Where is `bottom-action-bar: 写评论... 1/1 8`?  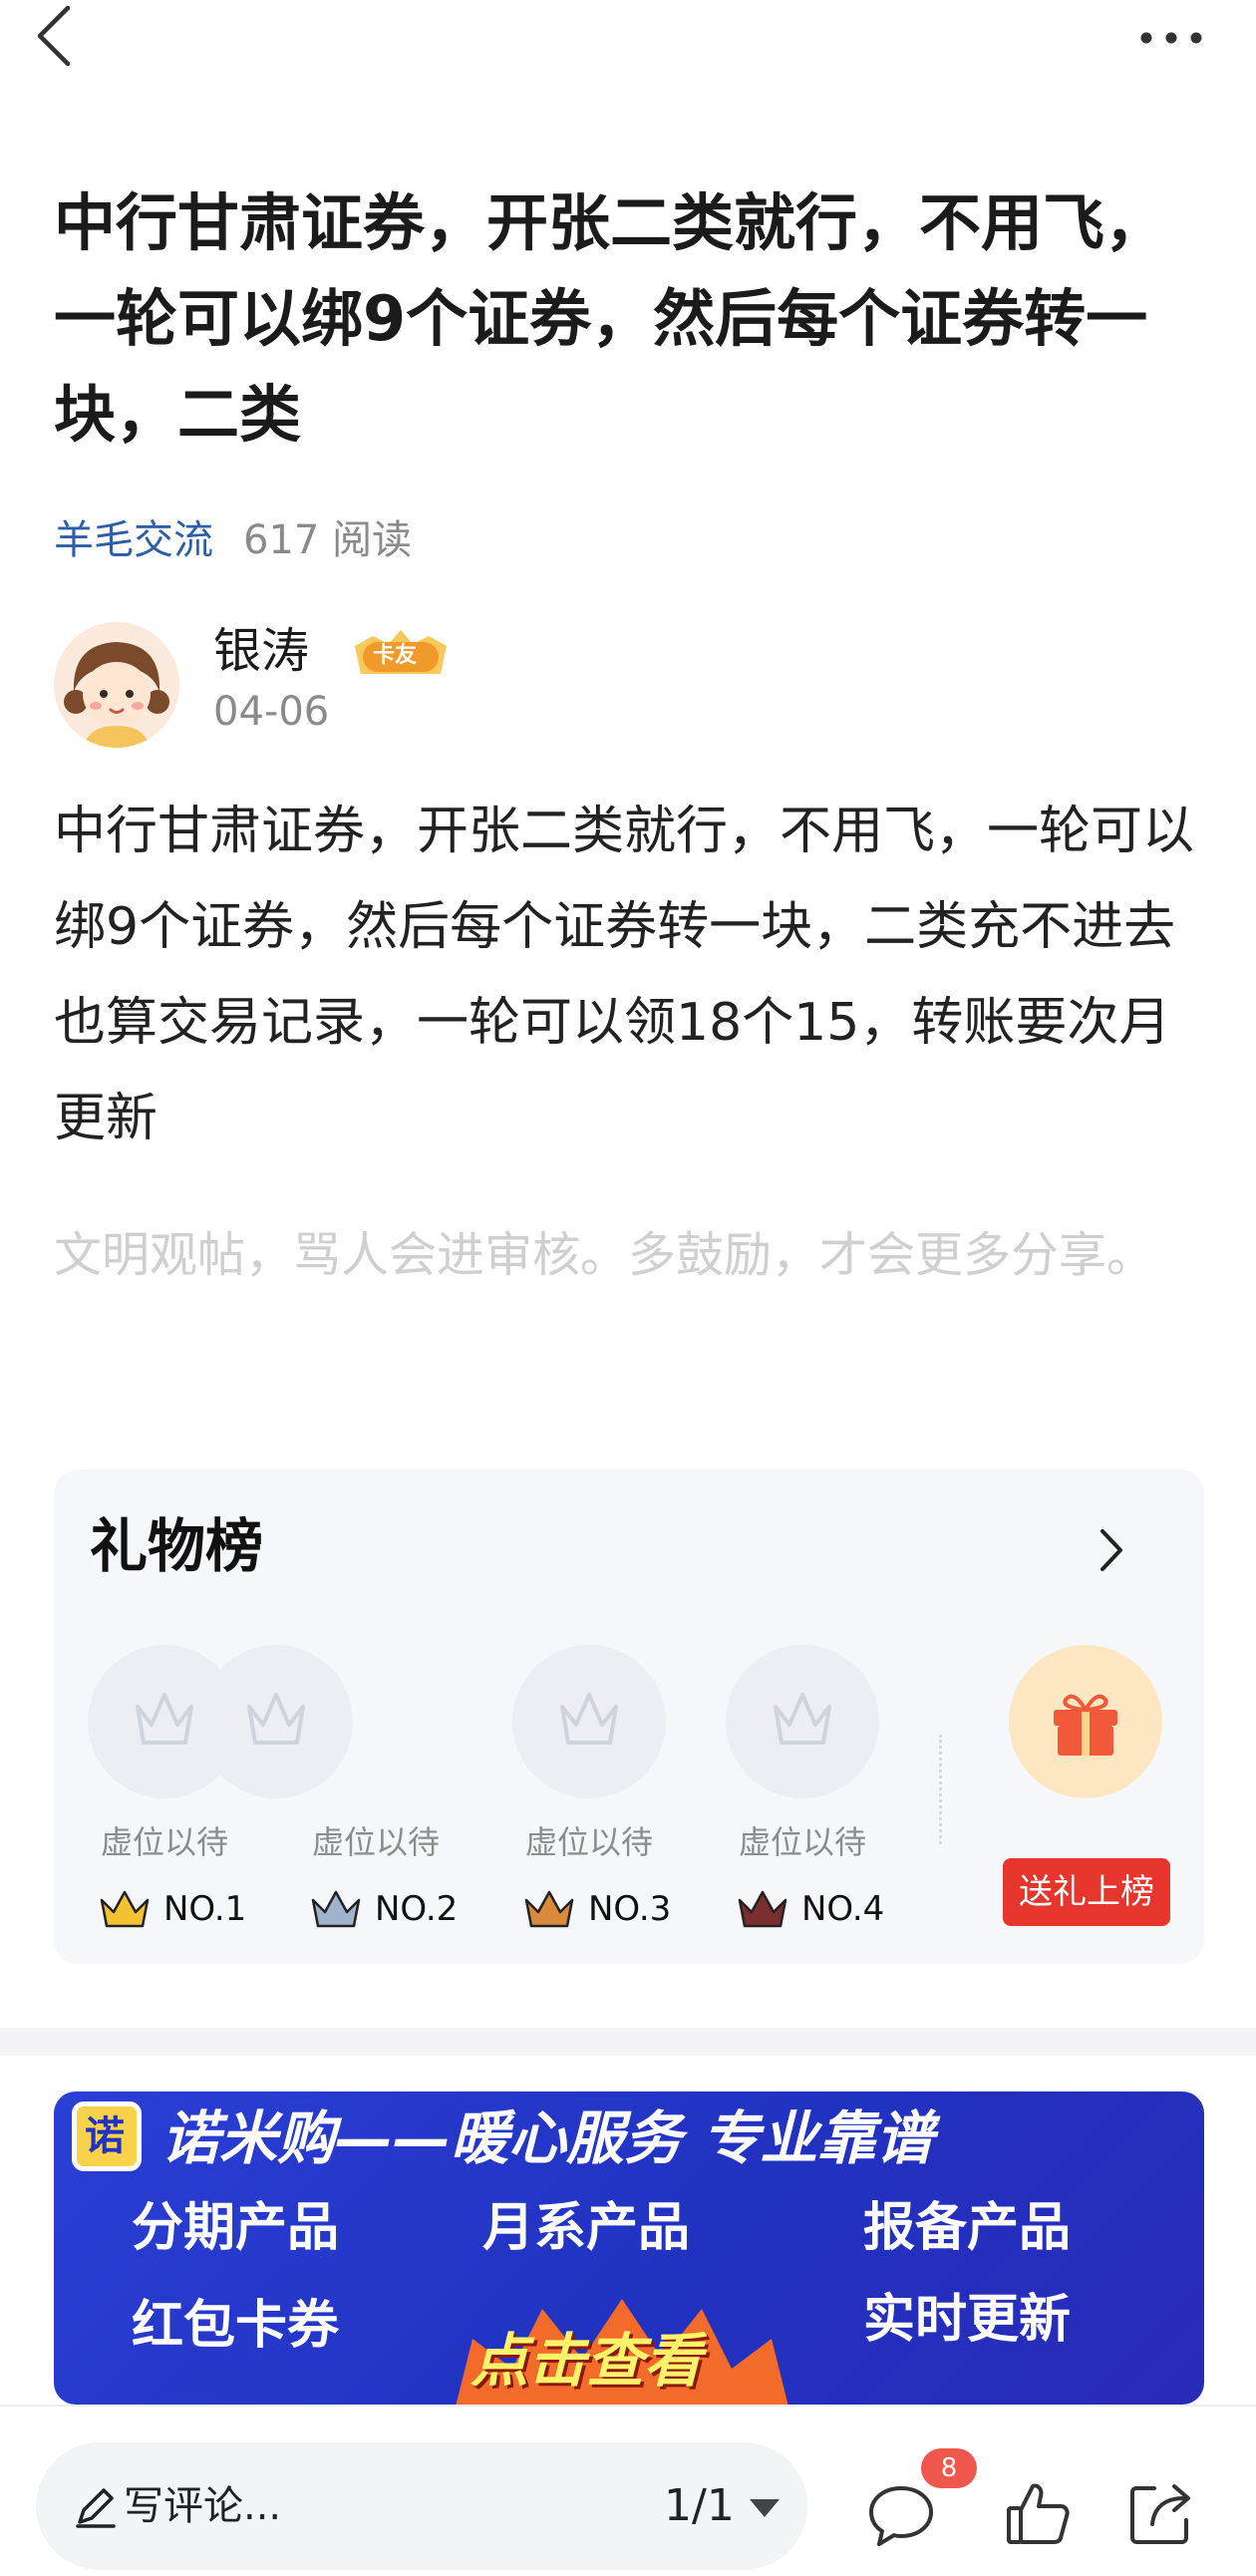
bottom-action-bar: 写评论... 1/1 8 is located at coordinates (628, 2490).